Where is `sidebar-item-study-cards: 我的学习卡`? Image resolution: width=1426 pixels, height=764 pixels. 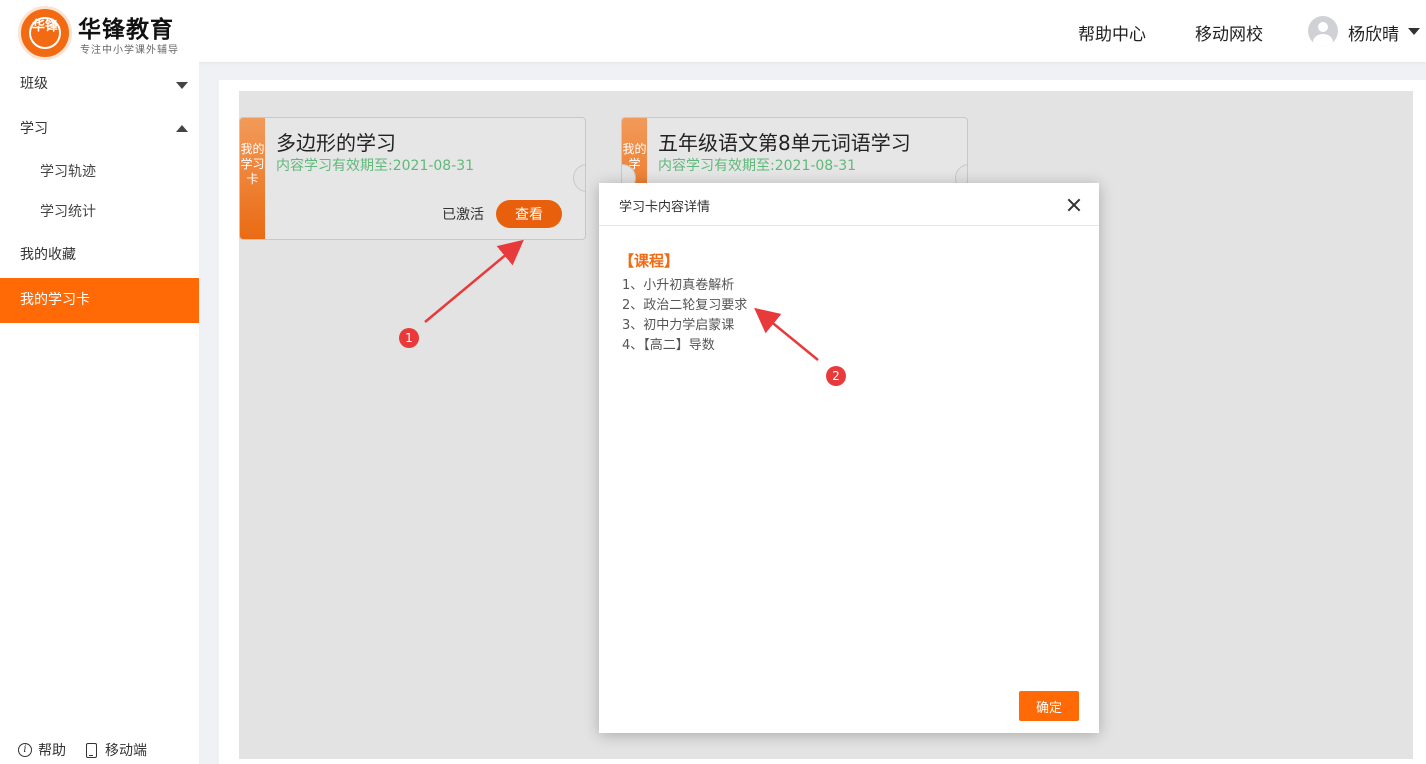
sidebar-item-study-cards: 我的学习卡 is located at coordinates (99, 300).